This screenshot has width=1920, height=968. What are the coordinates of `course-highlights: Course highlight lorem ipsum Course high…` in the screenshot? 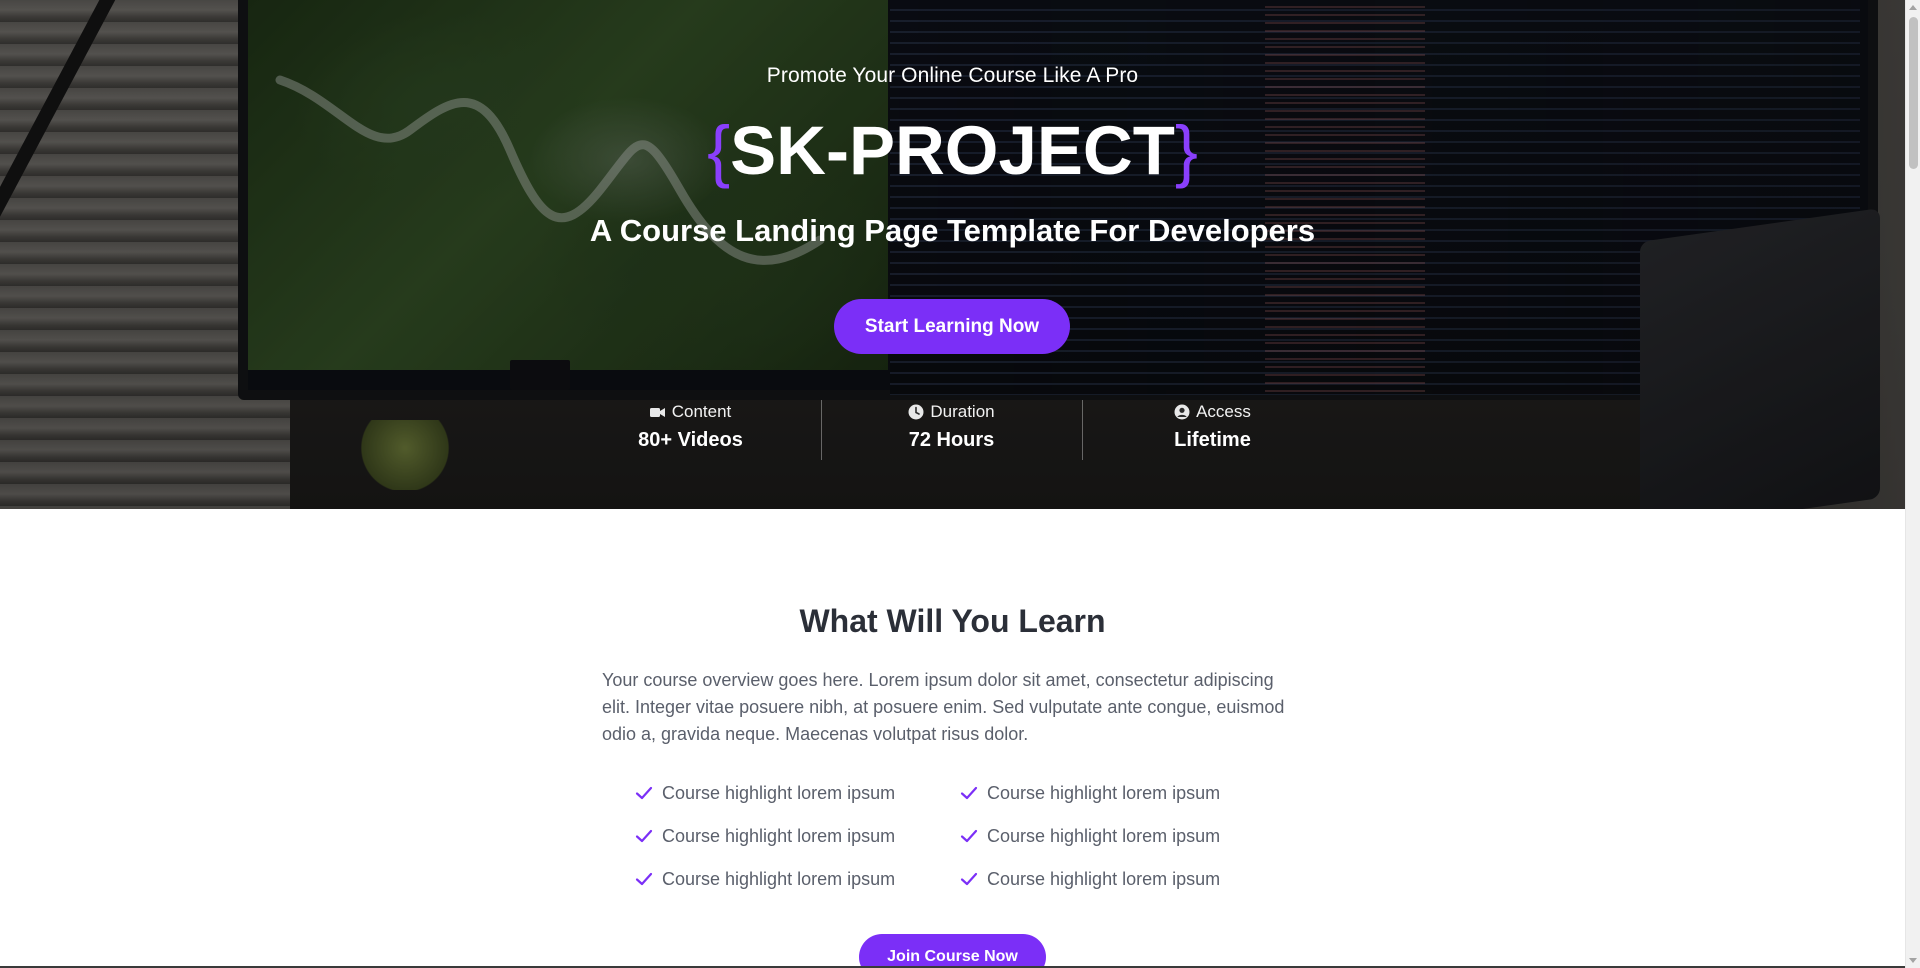 It's located at (959, 845).